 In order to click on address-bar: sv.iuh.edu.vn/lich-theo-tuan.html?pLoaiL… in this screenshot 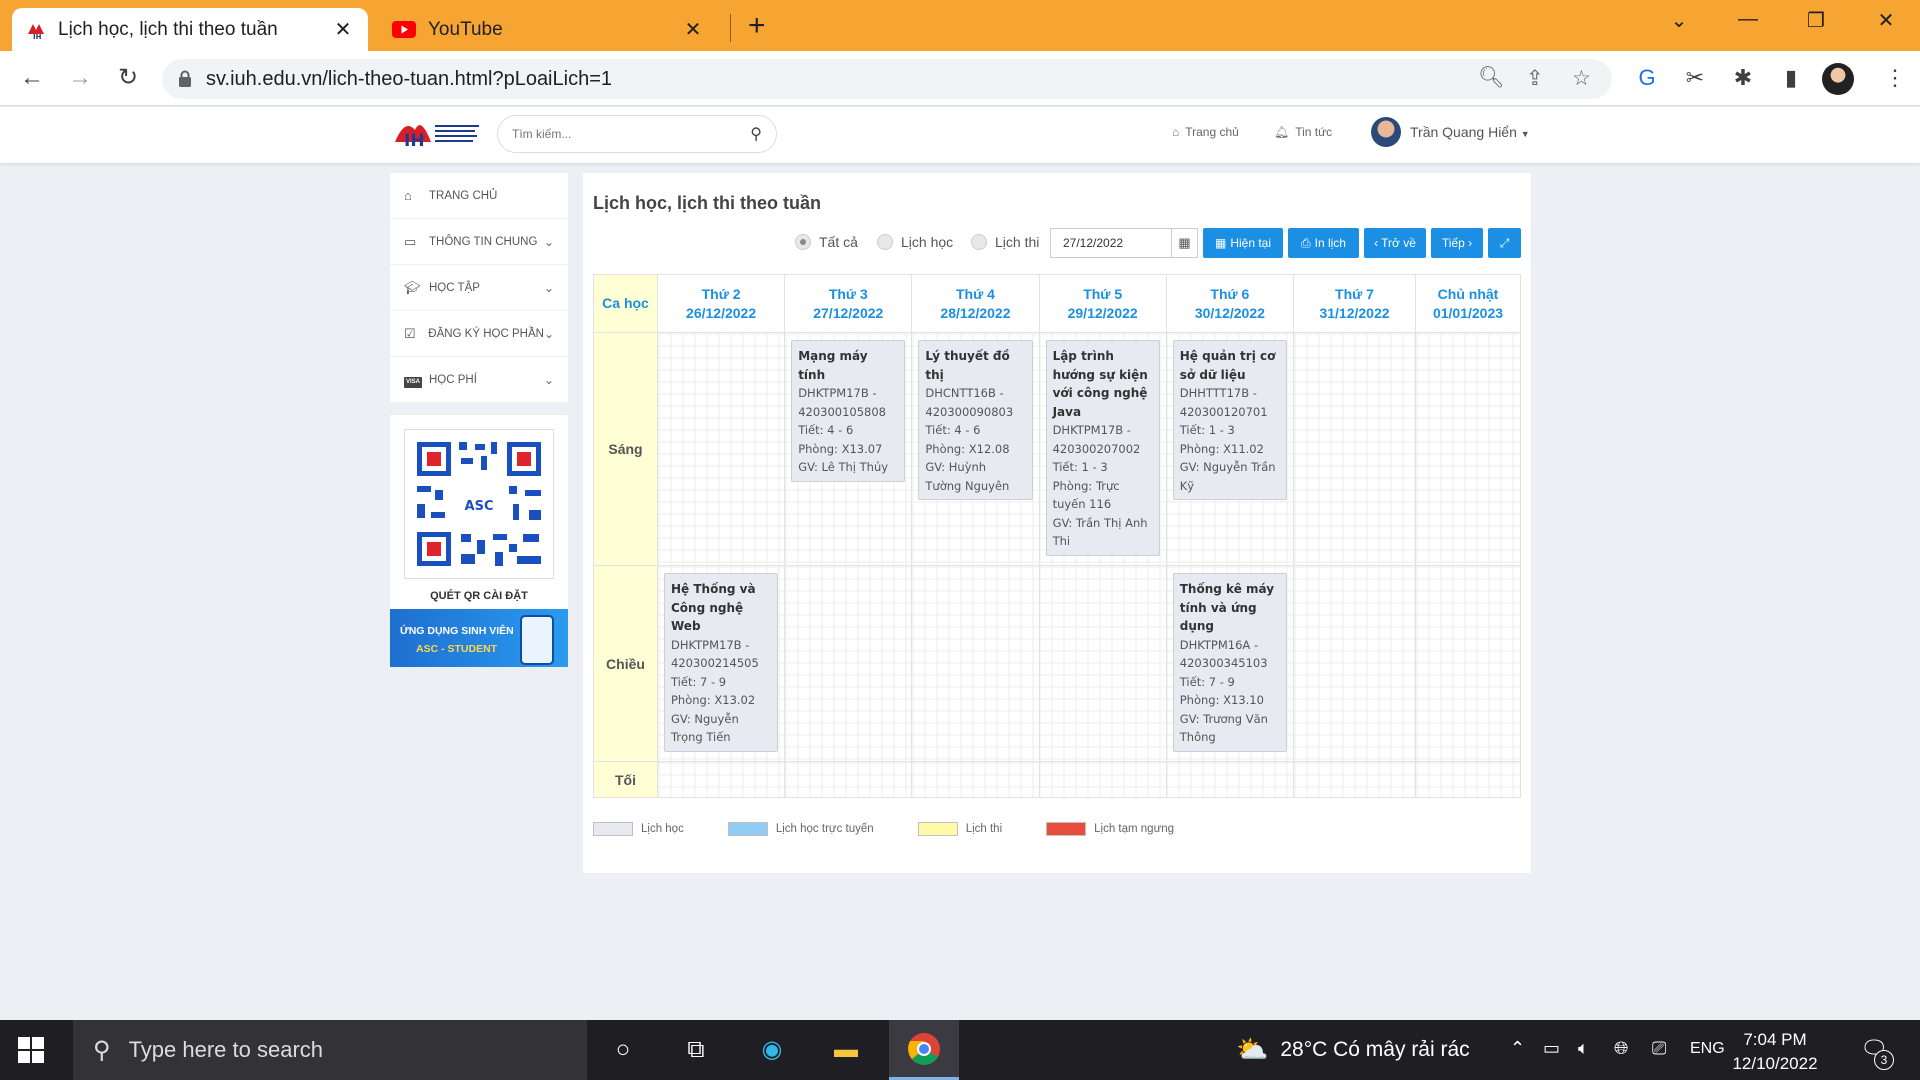, I will do `click(887, 79)`.